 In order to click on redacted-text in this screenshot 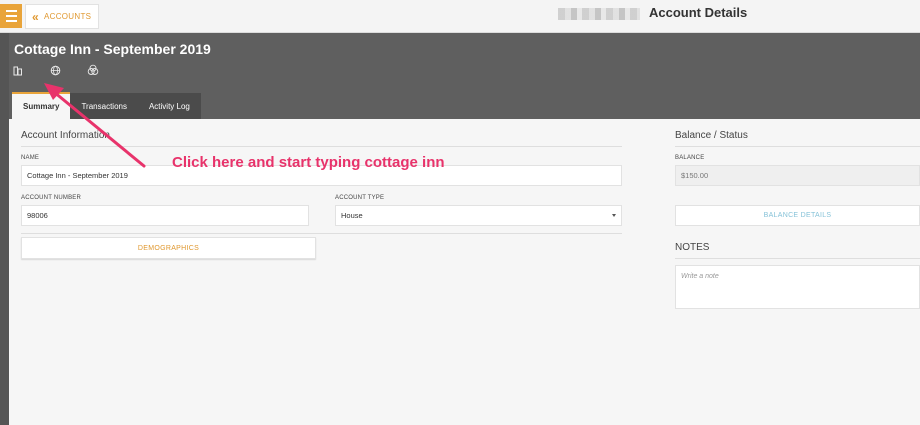, I will do `click(599, 14)`.